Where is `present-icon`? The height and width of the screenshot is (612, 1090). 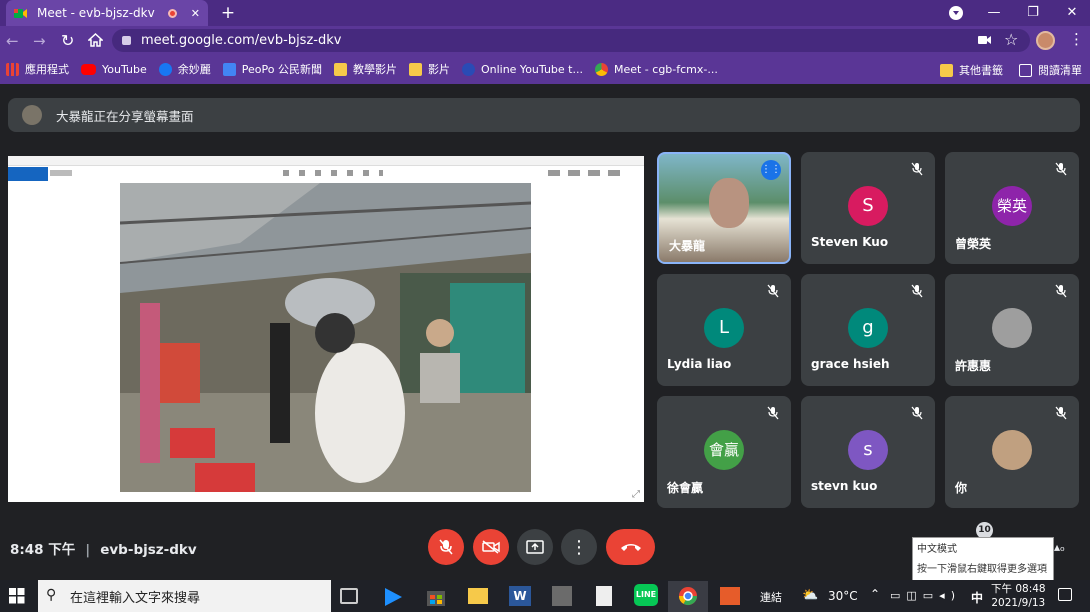
present-icon is located at coordinates (535, 547).